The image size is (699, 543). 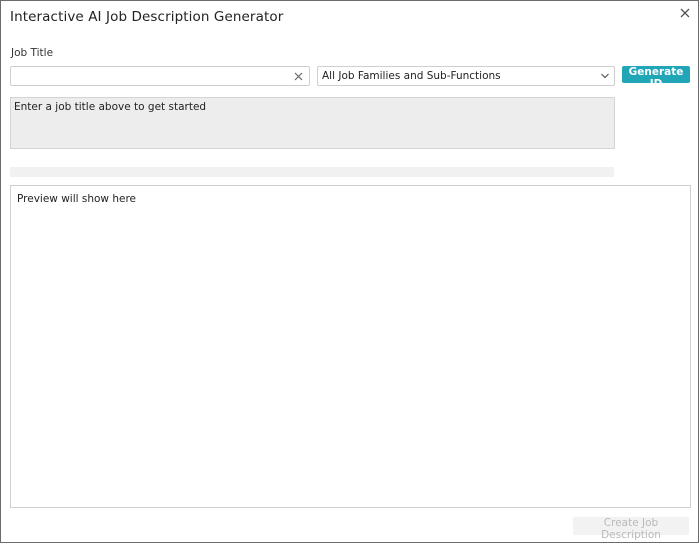 I want to click on job-title-input, so click(x=150, y=79).